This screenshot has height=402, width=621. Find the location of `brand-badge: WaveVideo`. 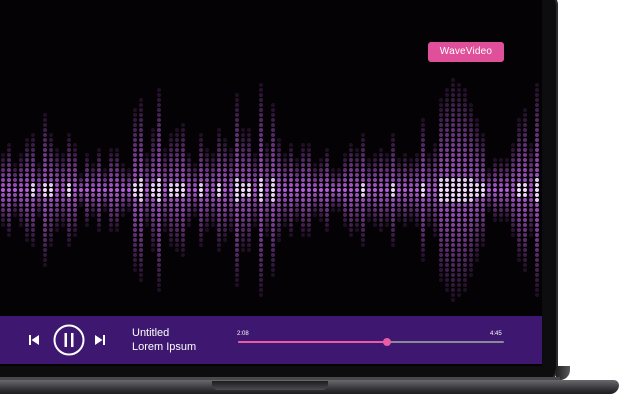

brand-badge: WaveVideo is located at coordinates (466, 52).